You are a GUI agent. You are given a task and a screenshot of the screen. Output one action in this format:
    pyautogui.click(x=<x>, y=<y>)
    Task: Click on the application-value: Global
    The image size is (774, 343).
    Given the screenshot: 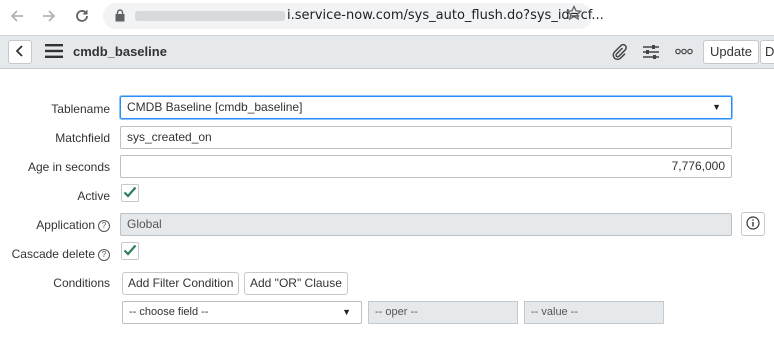 What is the action you would take?
    pyautogui.click(x=144, y=224)
    